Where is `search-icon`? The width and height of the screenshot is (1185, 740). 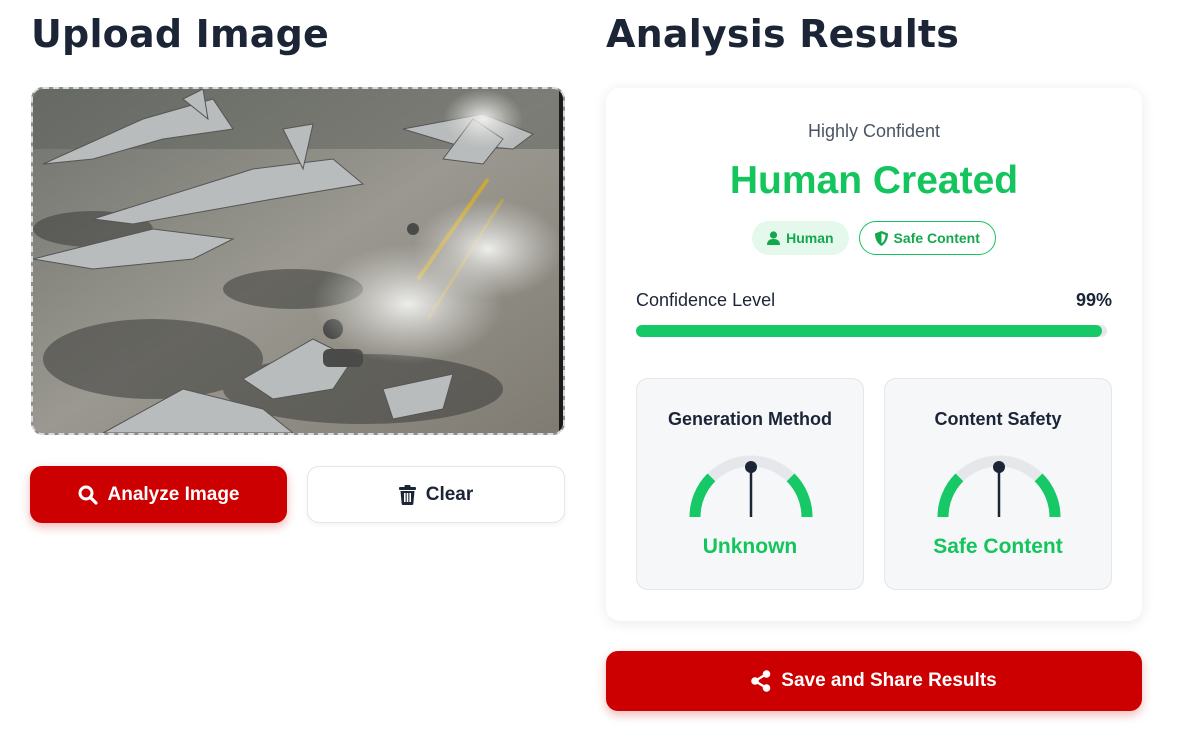
search-icon is located at coordinates (88, 495).